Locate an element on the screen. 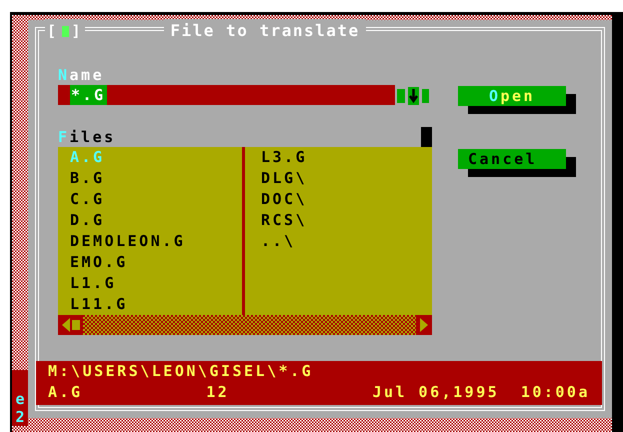 The height and width of the screenshot is (432, 623). background-text: 2 is located at coordinates (20, 417).